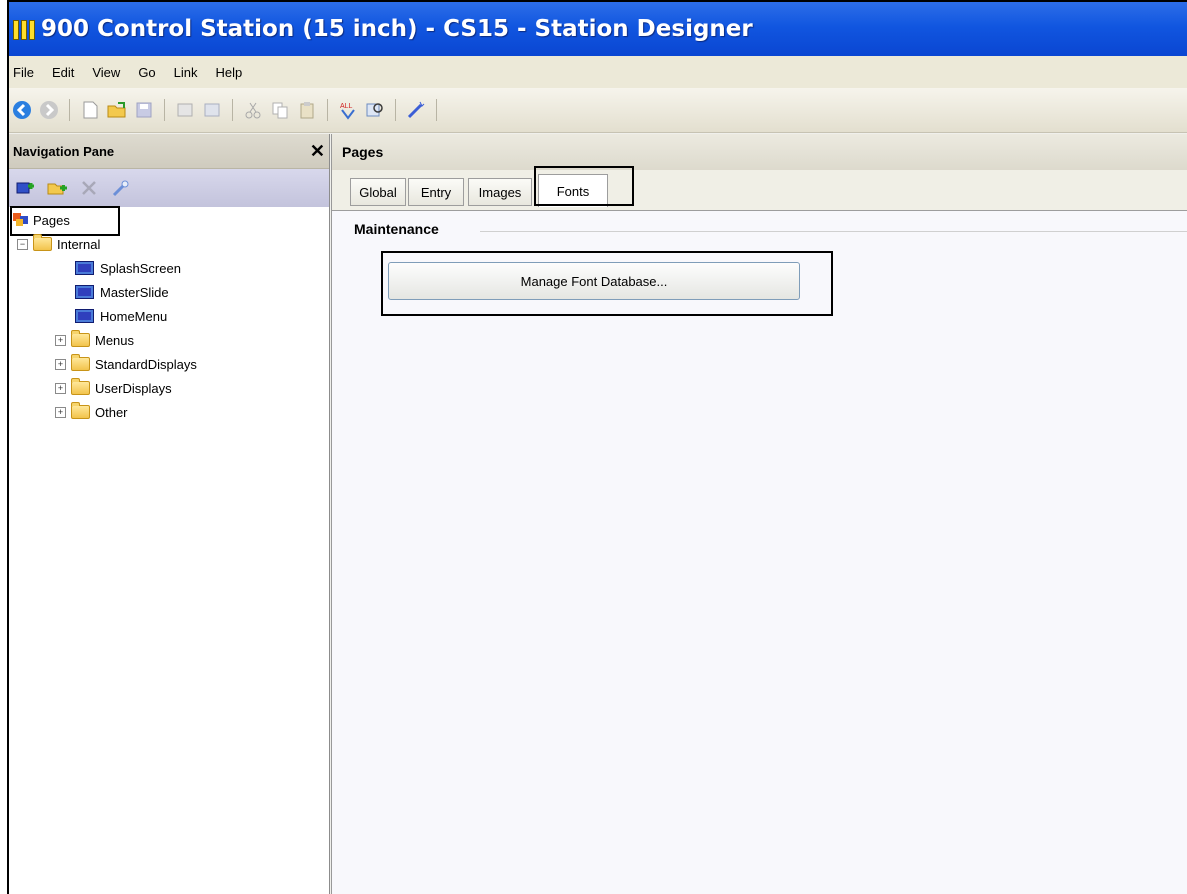 Image resolution: width=1187 pixels, height=894 pixels. What do you see at coordinates (185, 110) in the screenshot?
I see `undo-icon` at bounding box center [185, 110].